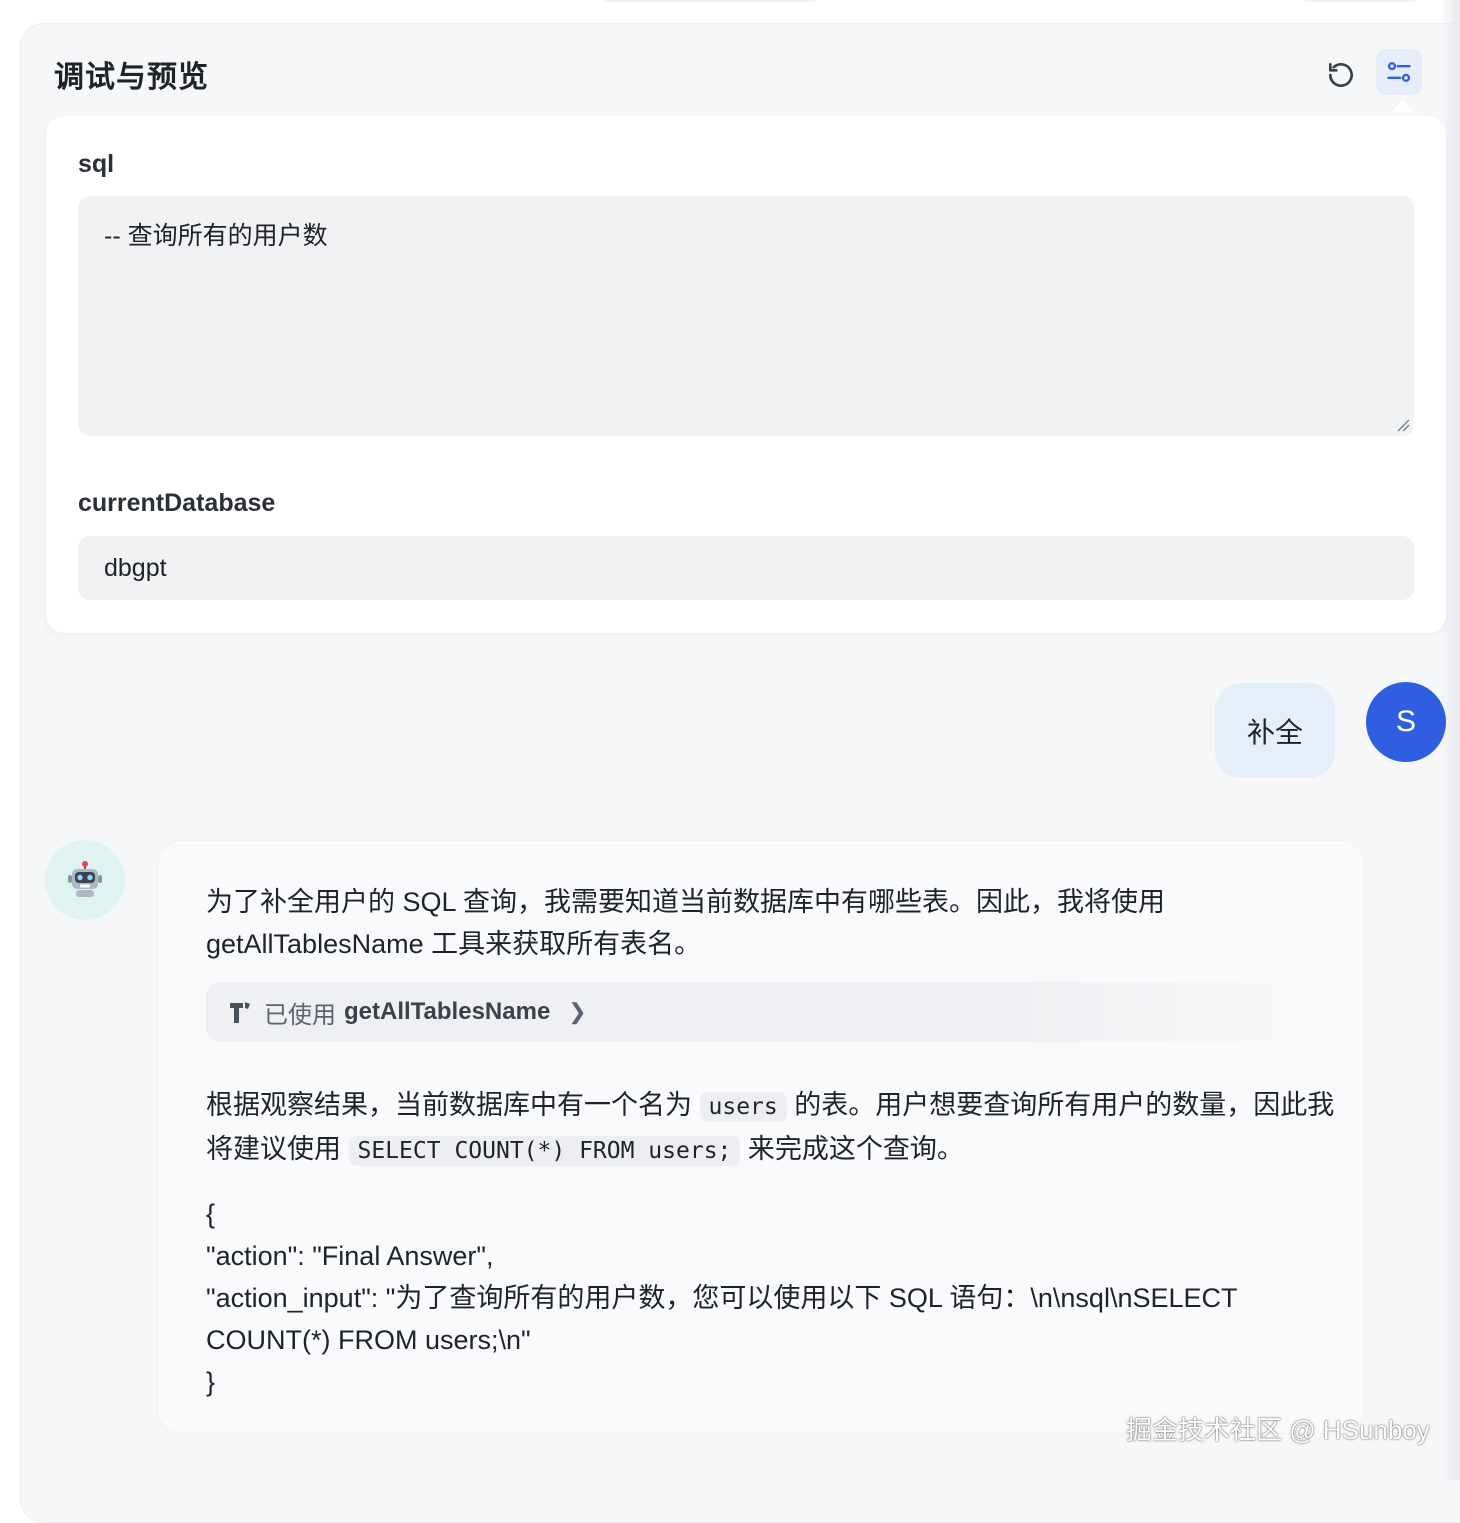 The width and height of the screenshot is (1460, 1523). I want to click on json-line: "action": "Final Answer",, so click(350, 1256).